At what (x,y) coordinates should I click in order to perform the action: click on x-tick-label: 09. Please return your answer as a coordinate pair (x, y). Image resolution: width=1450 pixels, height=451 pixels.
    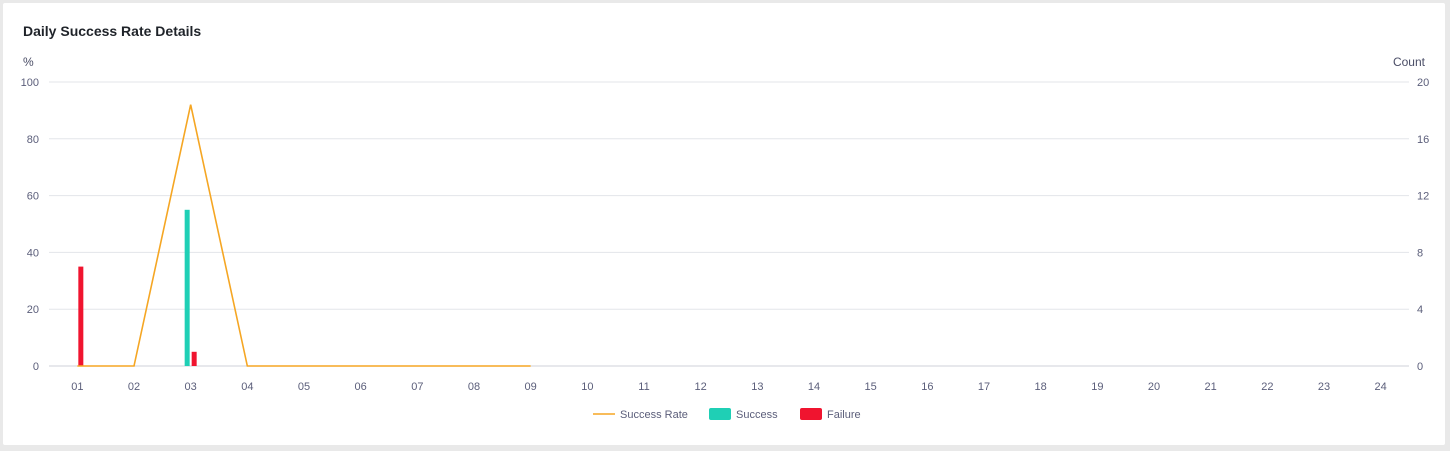
    Looking at the image, I should click on (531, 387).